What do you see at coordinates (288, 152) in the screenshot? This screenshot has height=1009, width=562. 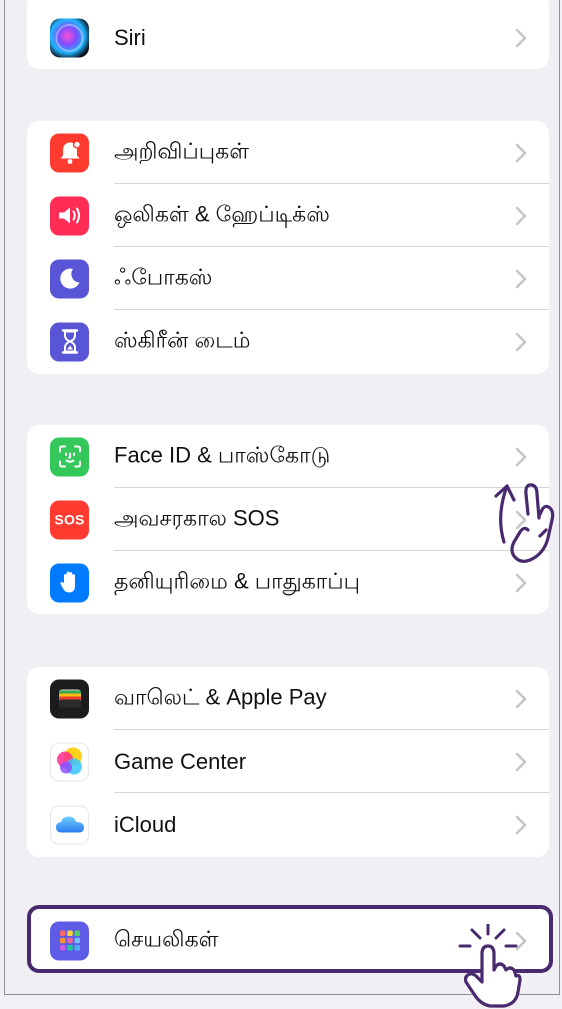 I see `settings-row-notifications: அறிவிப்புகள்` at bounding box center [288, 152].